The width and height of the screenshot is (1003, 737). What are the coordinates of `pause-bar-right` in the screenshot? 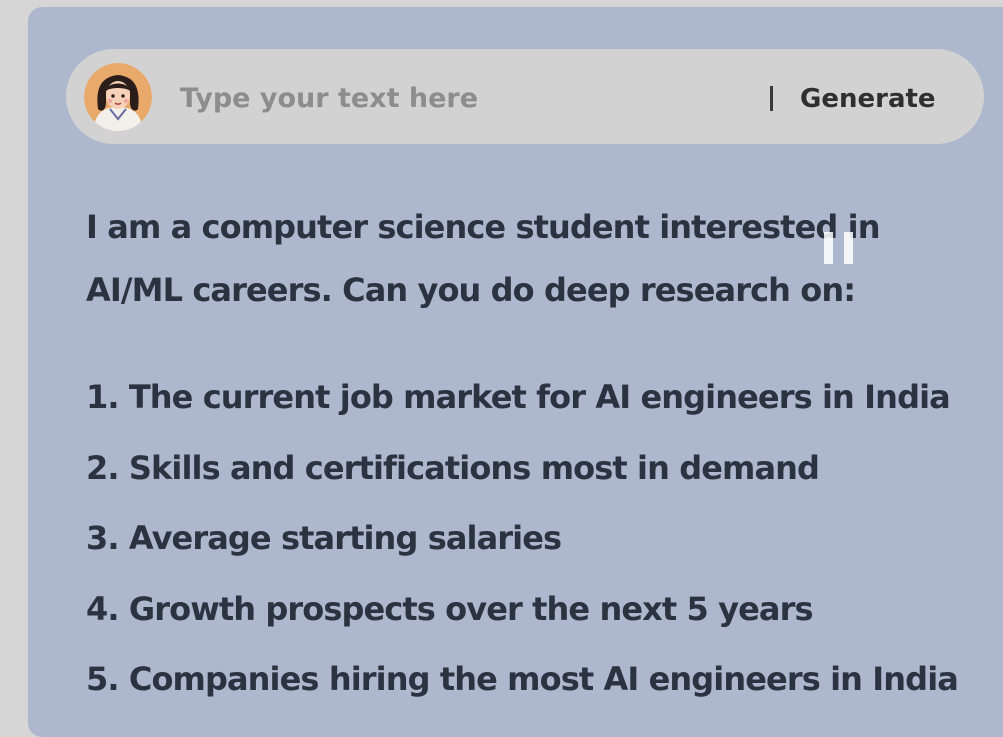 It's located at (848, 248).